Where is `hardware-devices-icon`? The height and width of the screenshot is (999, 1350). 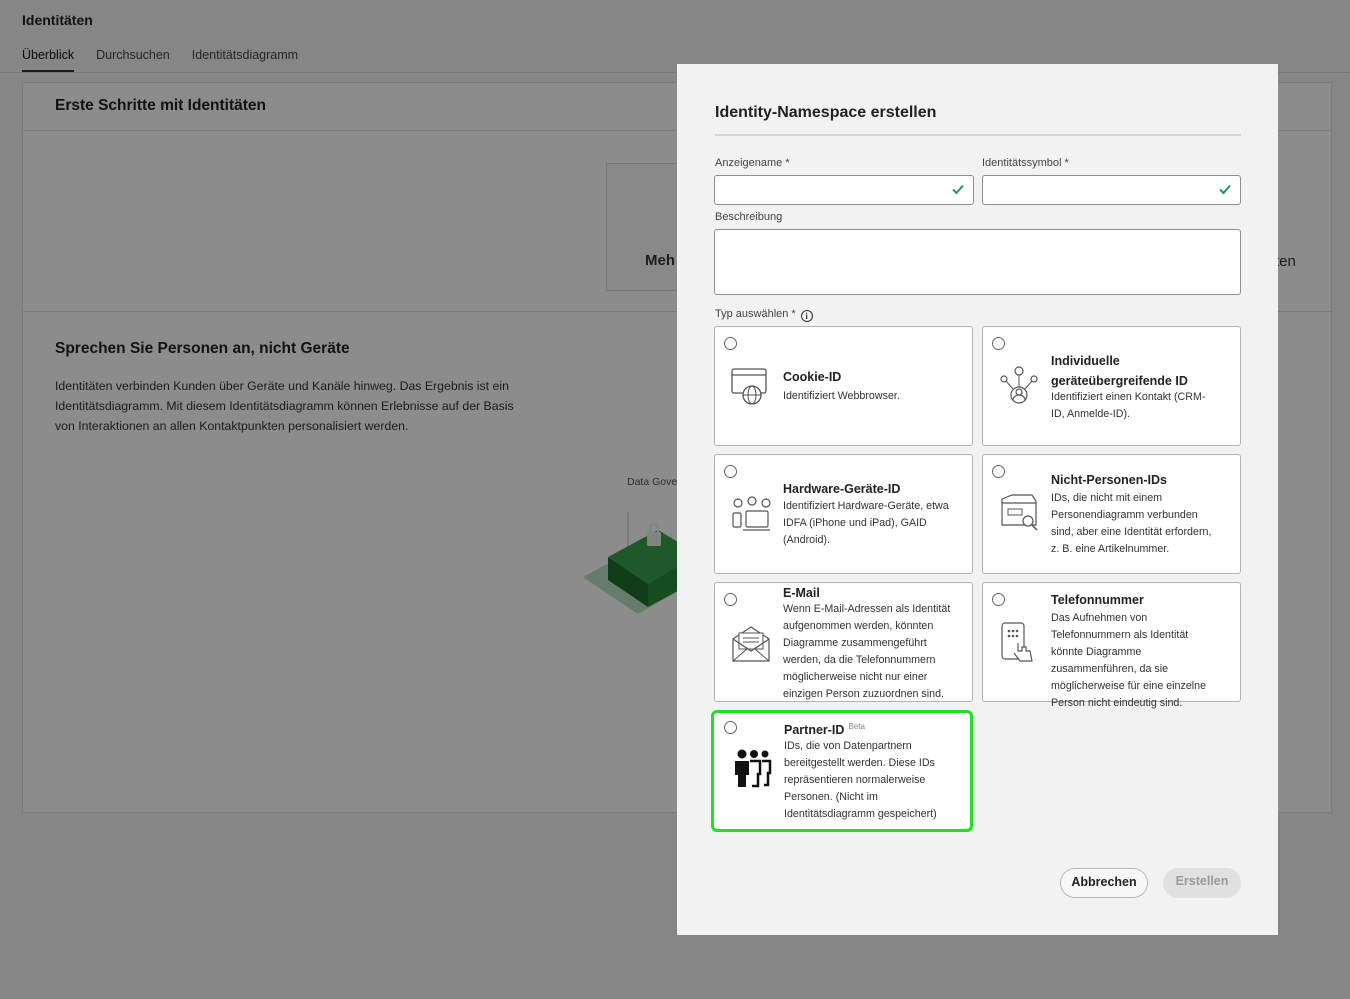 hardware-devices-icon is located at coordinates (751, 513).